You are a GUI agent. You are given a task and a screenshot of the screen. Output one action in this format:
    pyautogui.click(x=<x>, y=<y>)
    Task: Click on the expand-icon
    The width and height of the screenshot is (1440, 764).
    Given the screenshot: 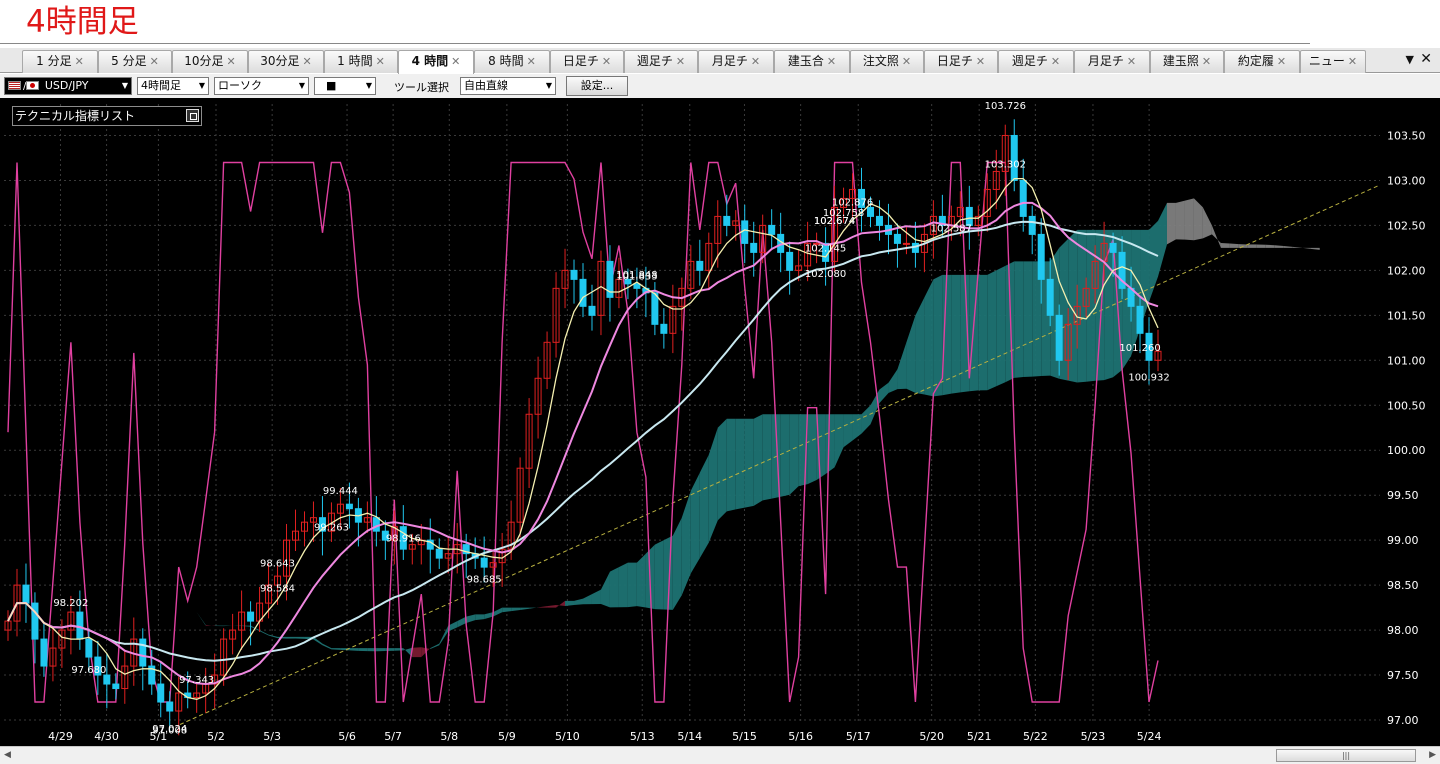 What is the action you would take?
    pyautogui.click(x=192, y=115)
    